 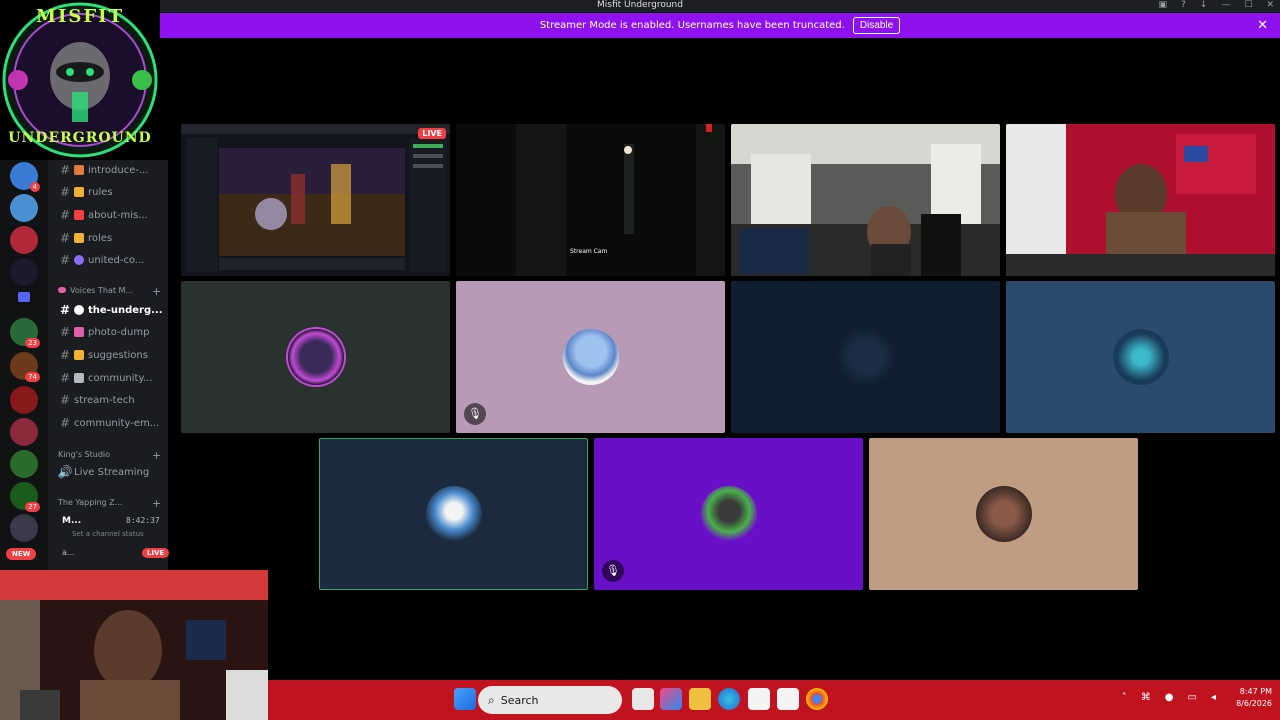 I want to click on taskbar-clock: 8:47 PM 8/6/2026, so click(x=1254, y=698).